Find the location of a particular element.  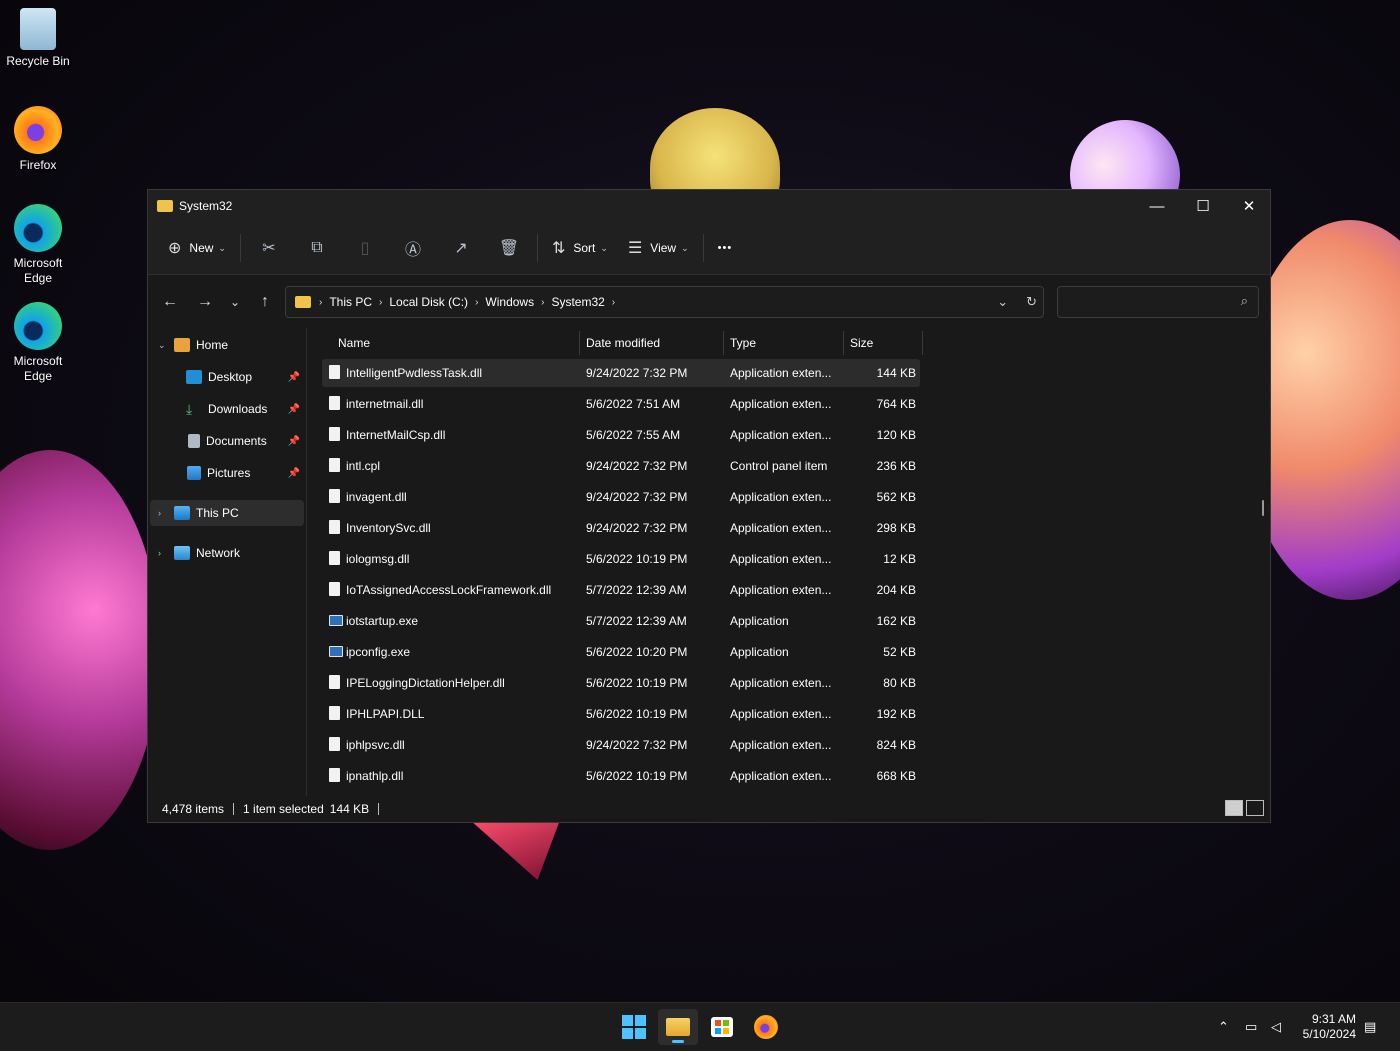

search-input is located at coordinates (1150, 302).